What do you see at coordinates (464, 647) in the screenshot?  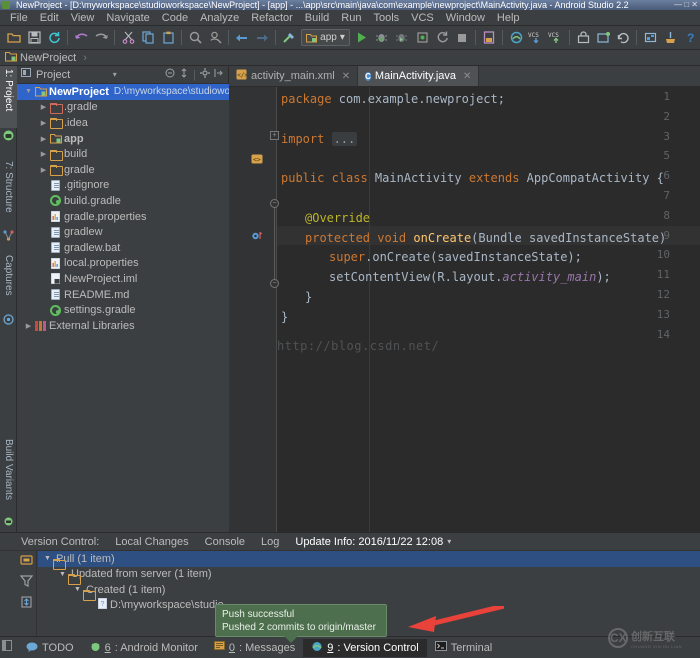 I see `statusbar-item-terminal: Terminal` at bounding box center [464, 647].